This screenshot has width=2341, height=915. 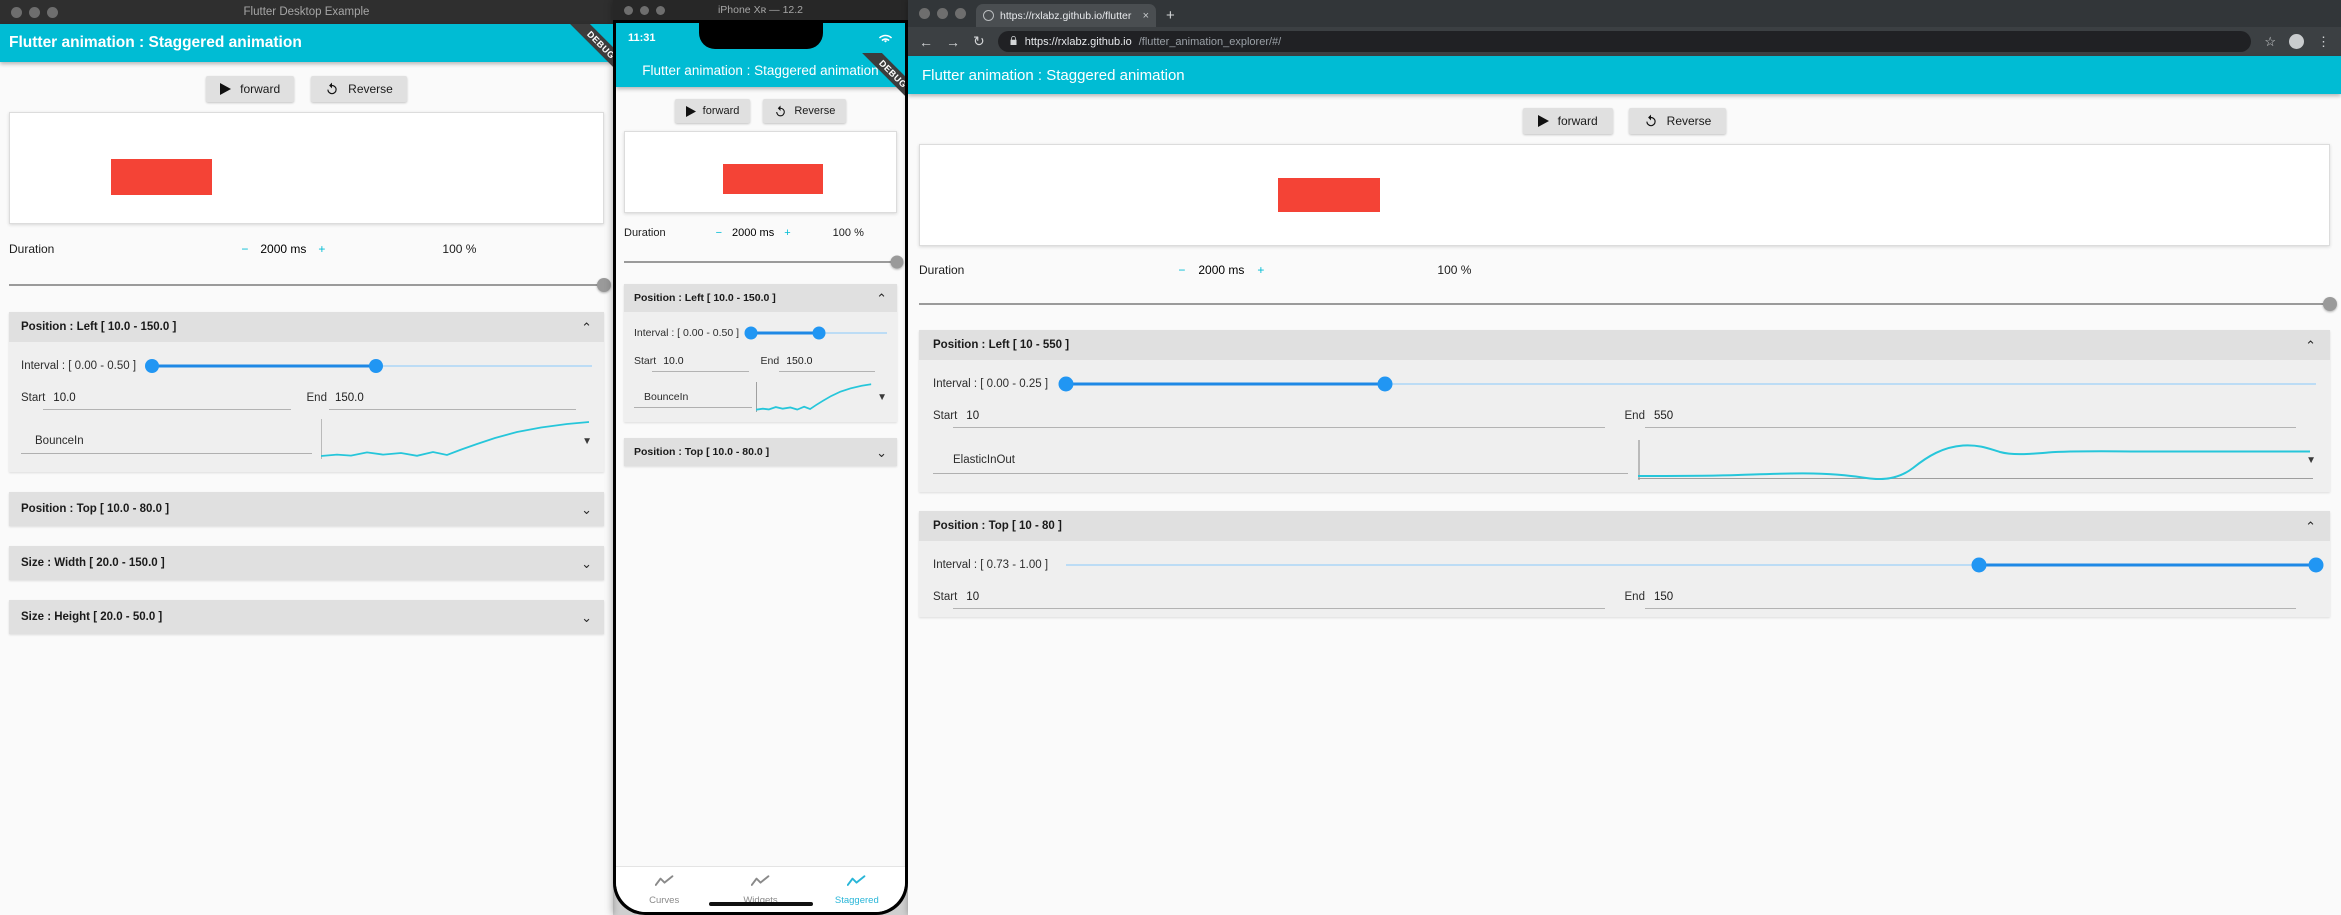 What do you see at coordinates (856, 883) in the screenshot?
I see `curve-icon` at bounding box center [856, 883].